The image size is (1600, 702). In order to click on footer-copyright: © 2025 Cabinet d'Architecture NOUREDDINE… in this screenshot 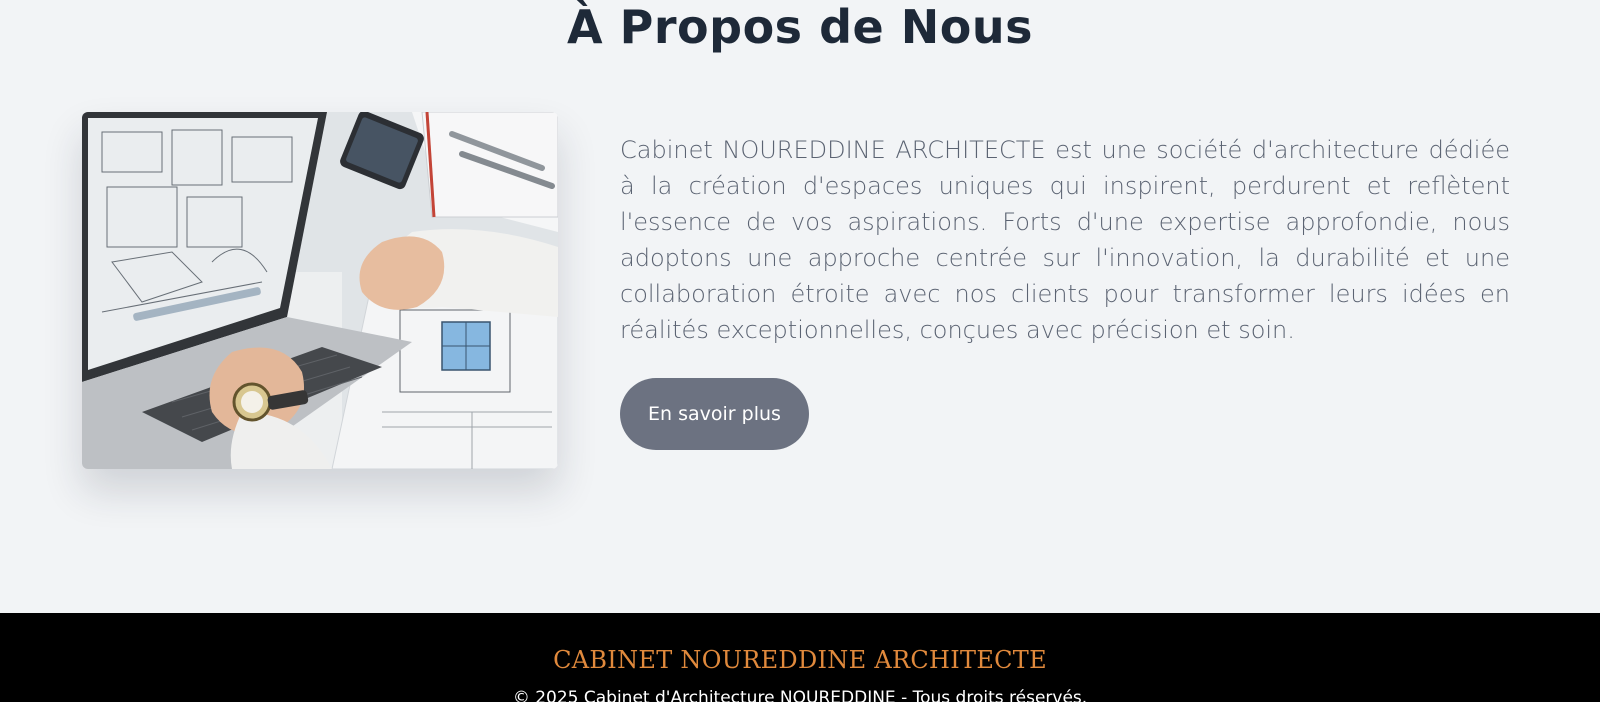, I will do `click(800, 695)`.